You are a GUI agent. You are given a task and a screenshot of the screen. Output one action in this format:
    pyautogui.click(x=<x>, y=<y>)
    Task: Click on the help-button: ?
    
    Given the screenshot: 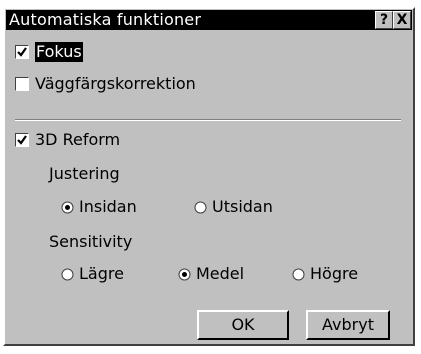 What is the action you would take?
    pyautogui.click(x=384, y=20)
    